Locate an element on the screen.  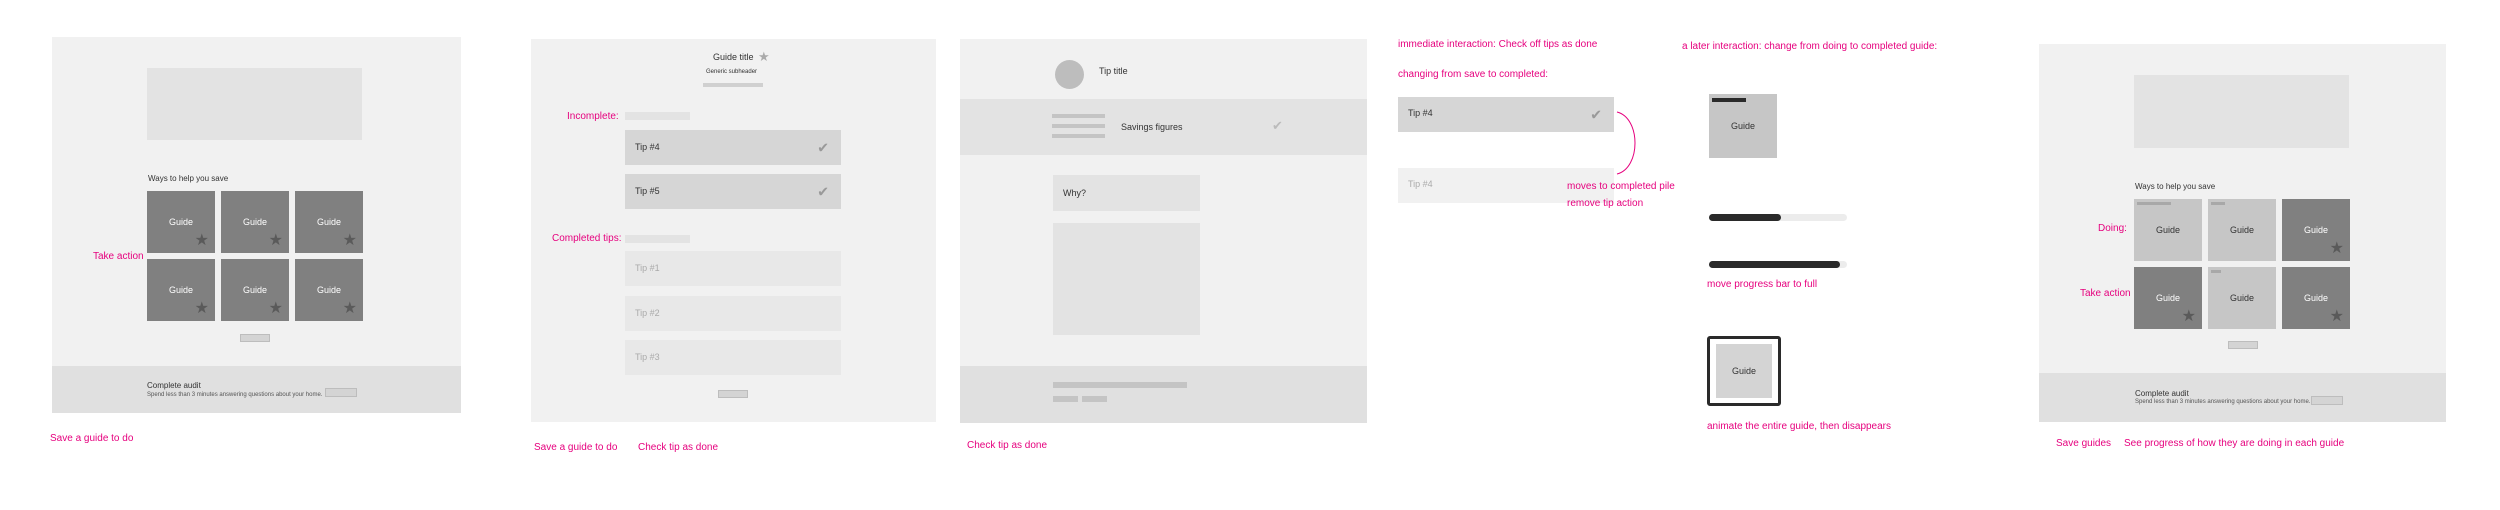
mock4-footer is located at coordinates (2242, 397).